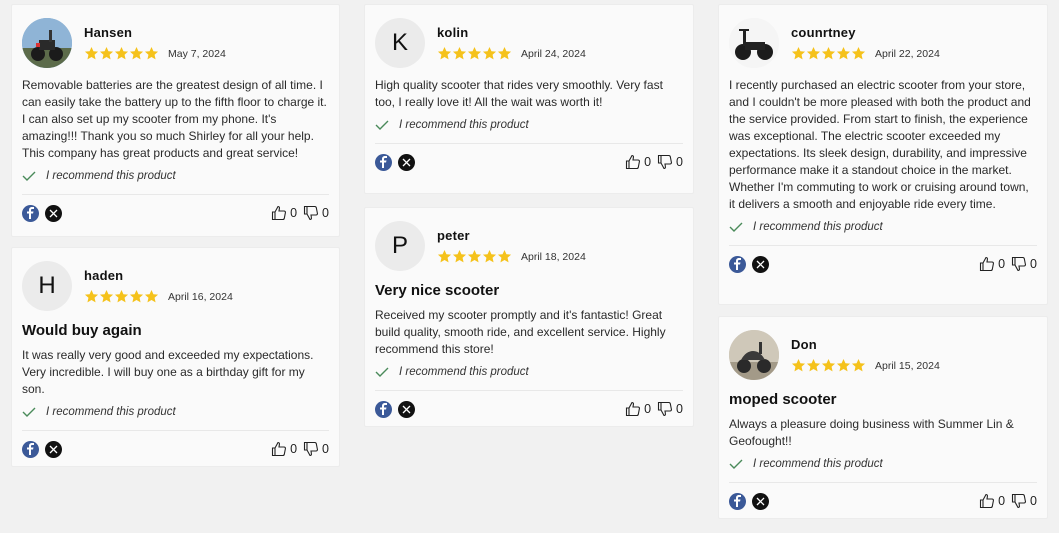  Describe the element at coordinates (453, 235) in the screenshot. I see `reviewer-name: peter` at that location.